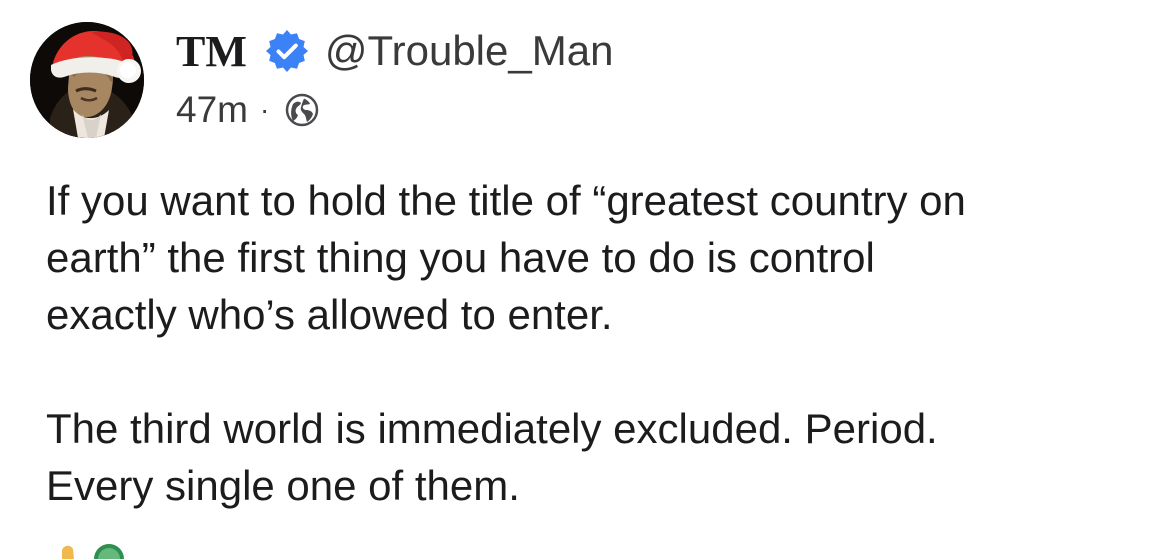 Image resolution: width=1170 pixels, height=559 pixels. What do you see at coordinates (302, 110) in the screenshot?
I see `globe-icon` at bounding box center [302, 110].